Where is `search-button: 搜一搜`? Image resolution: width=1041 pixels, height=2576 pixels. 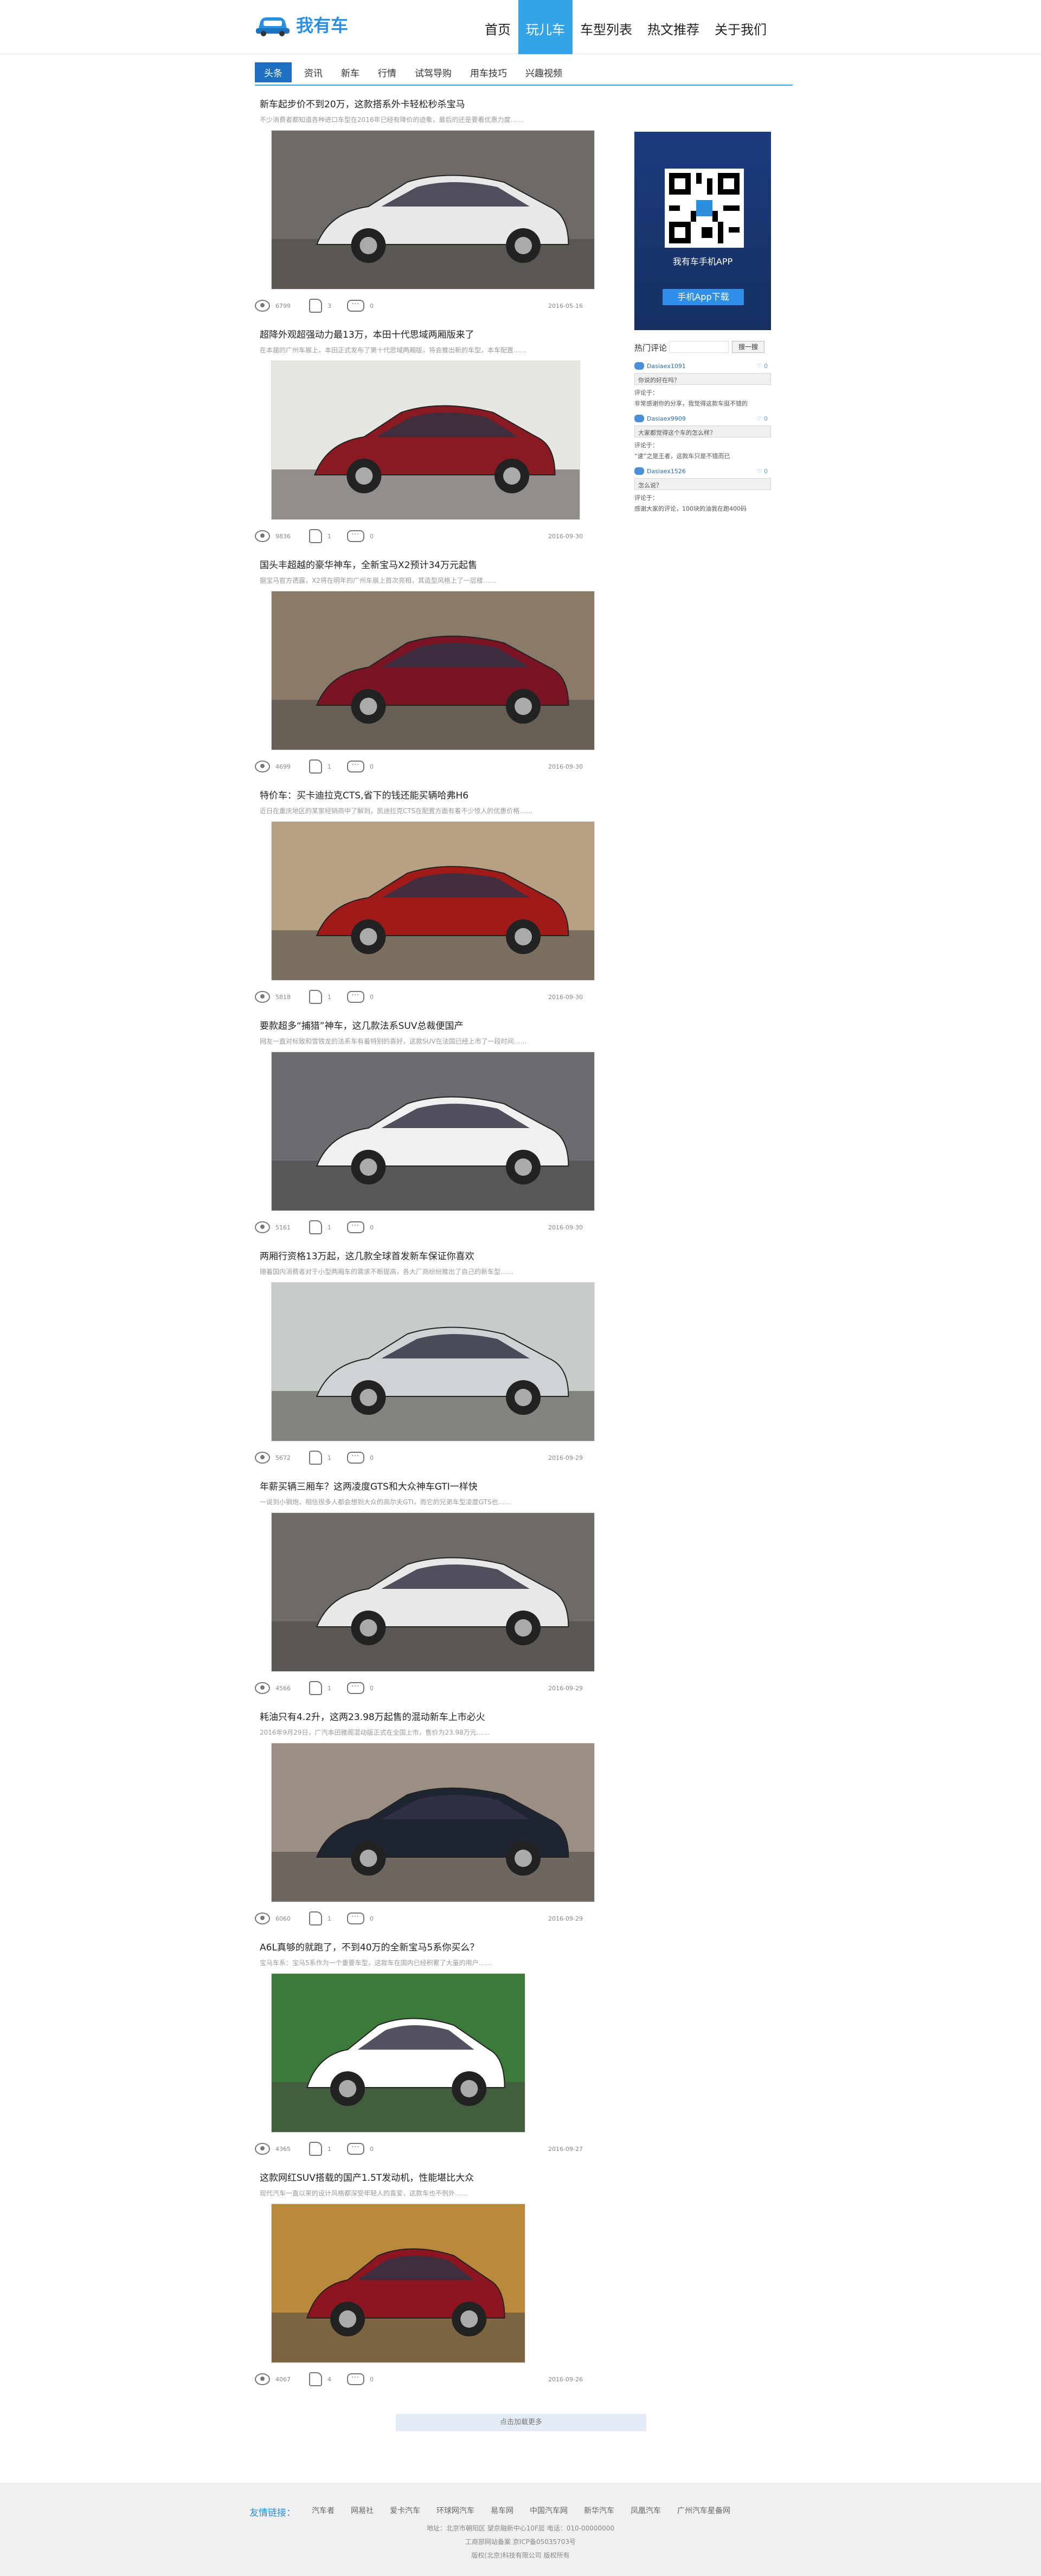
search-button: 搜一搜 is located at coordinates (748, 347).